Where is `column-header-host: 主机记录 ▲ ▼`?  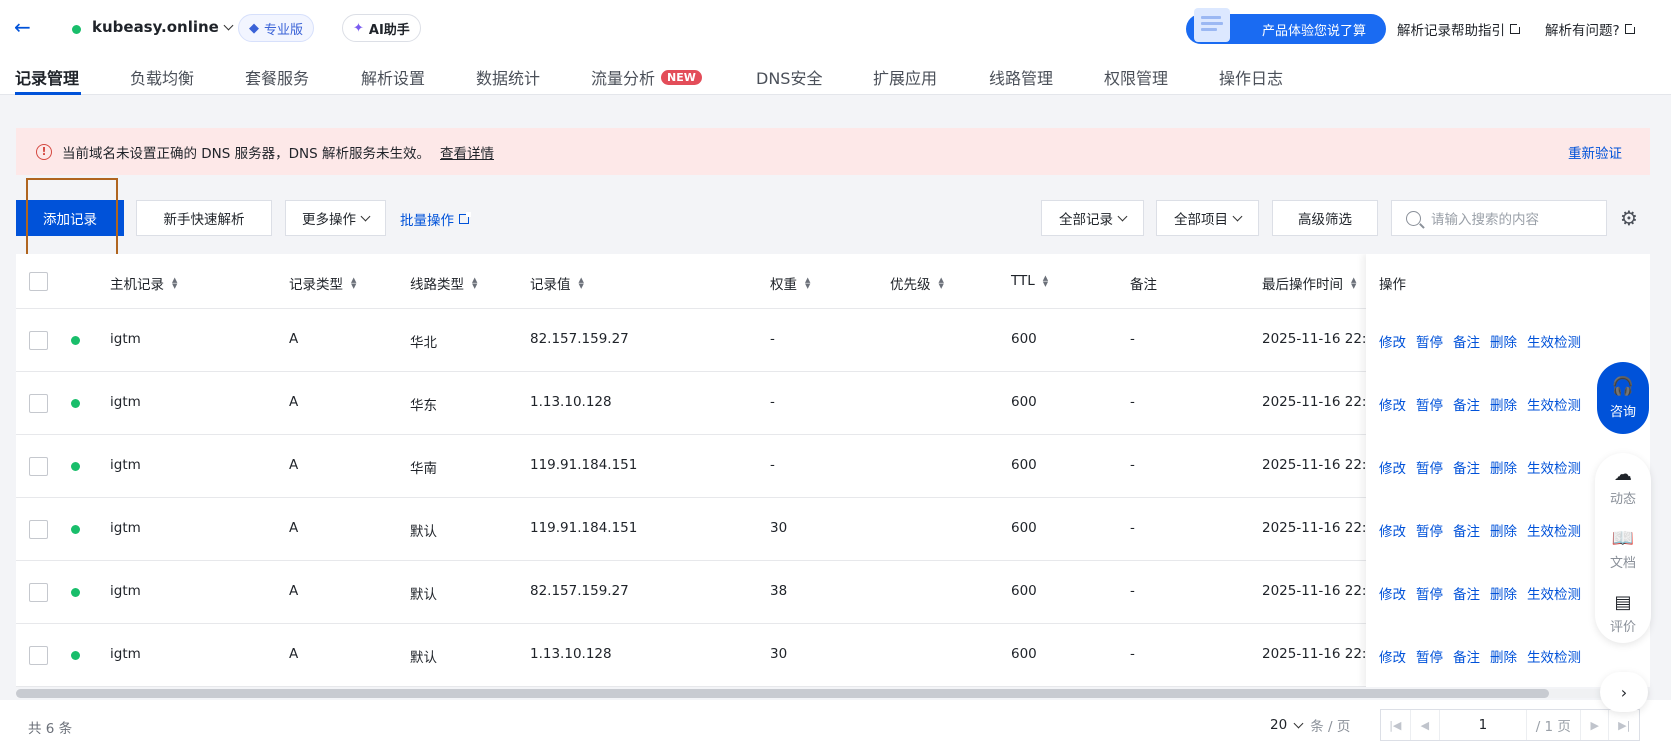 column-header-host: 主机记录 ▲ ▼ is located at coordinates (143, 283).